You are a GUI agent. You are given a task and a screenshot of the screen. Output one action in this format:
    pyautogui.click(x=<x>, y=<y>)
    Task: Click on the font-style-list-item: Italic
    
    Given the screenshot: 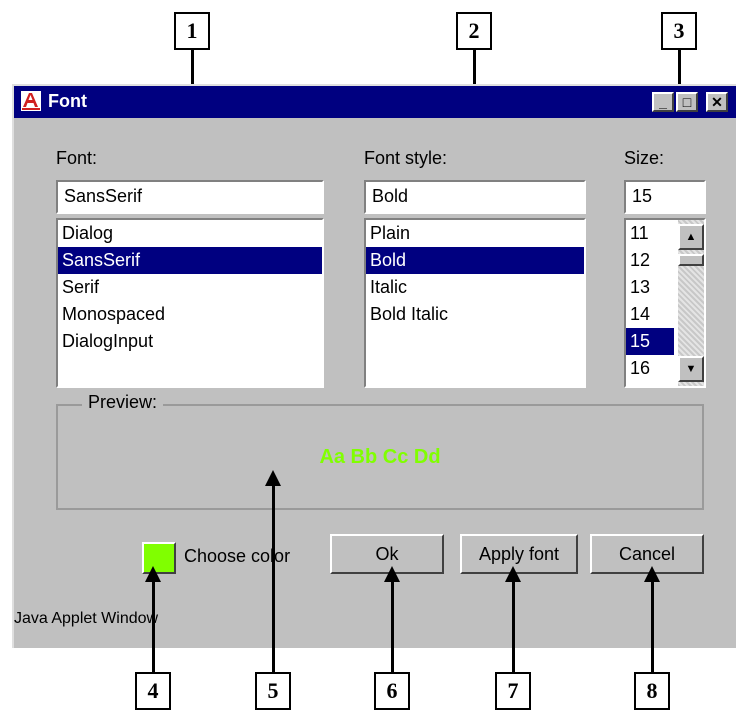 What is the action you would take?
    pyautogui.click(x=475, y=287)
    